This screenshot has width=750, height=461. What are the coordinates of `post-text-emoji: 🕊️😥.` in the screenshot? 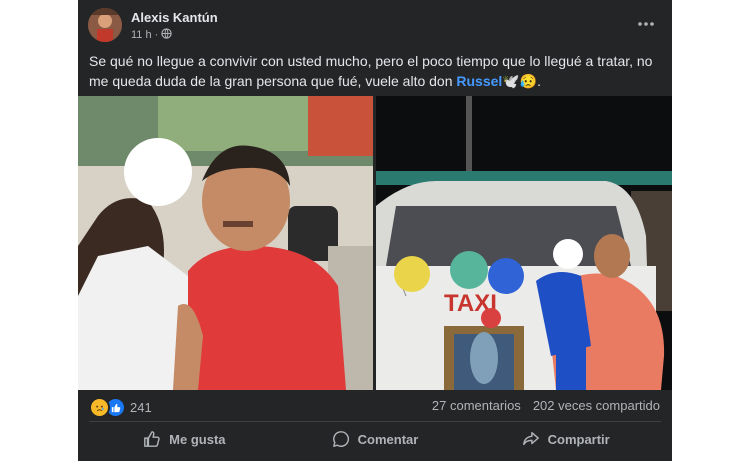 It's located at (522, 81).